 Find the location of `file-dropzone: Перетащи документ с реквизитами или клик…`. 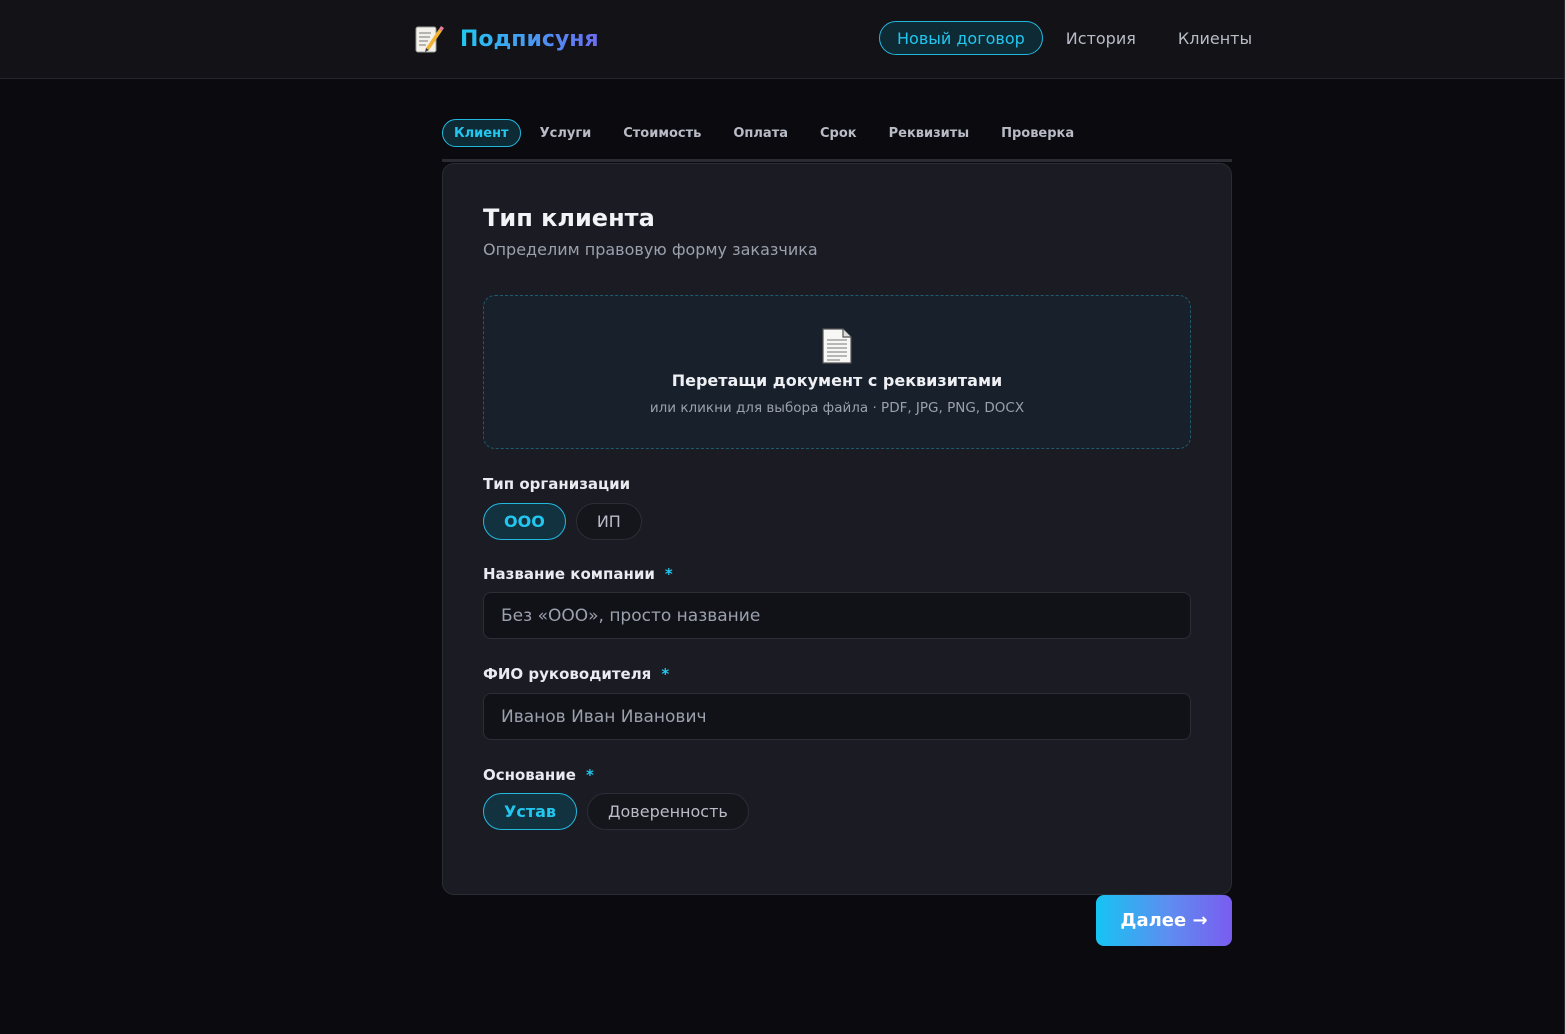

file-dropzone: Перетащи документ с реквизитами или клик… is located at coordinates (837, 372).